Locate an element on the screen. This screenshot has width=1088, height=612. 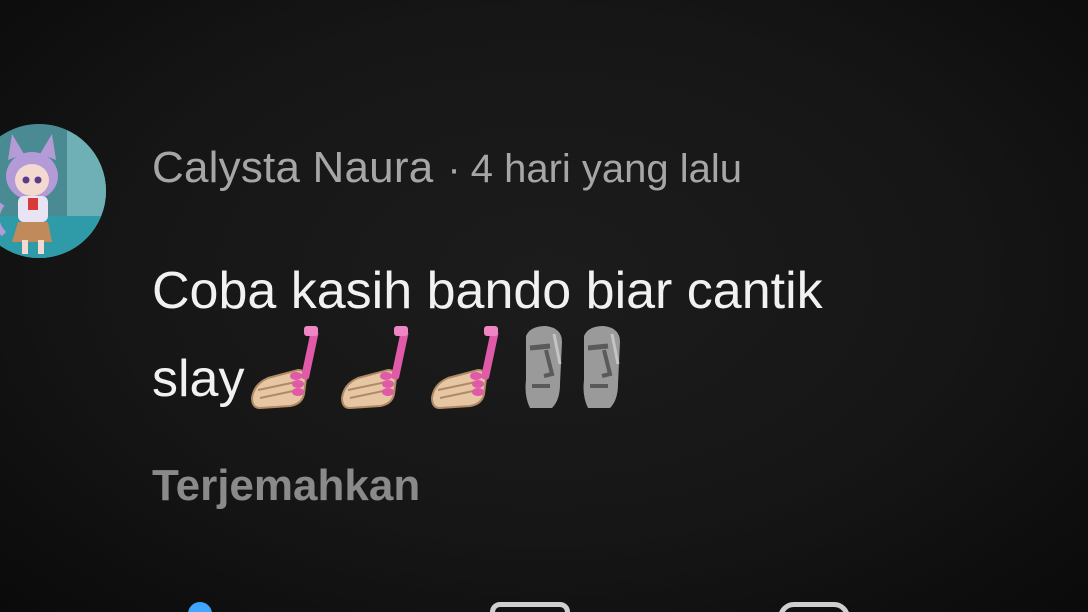
emoji-row is located at coordinates (438, 368).